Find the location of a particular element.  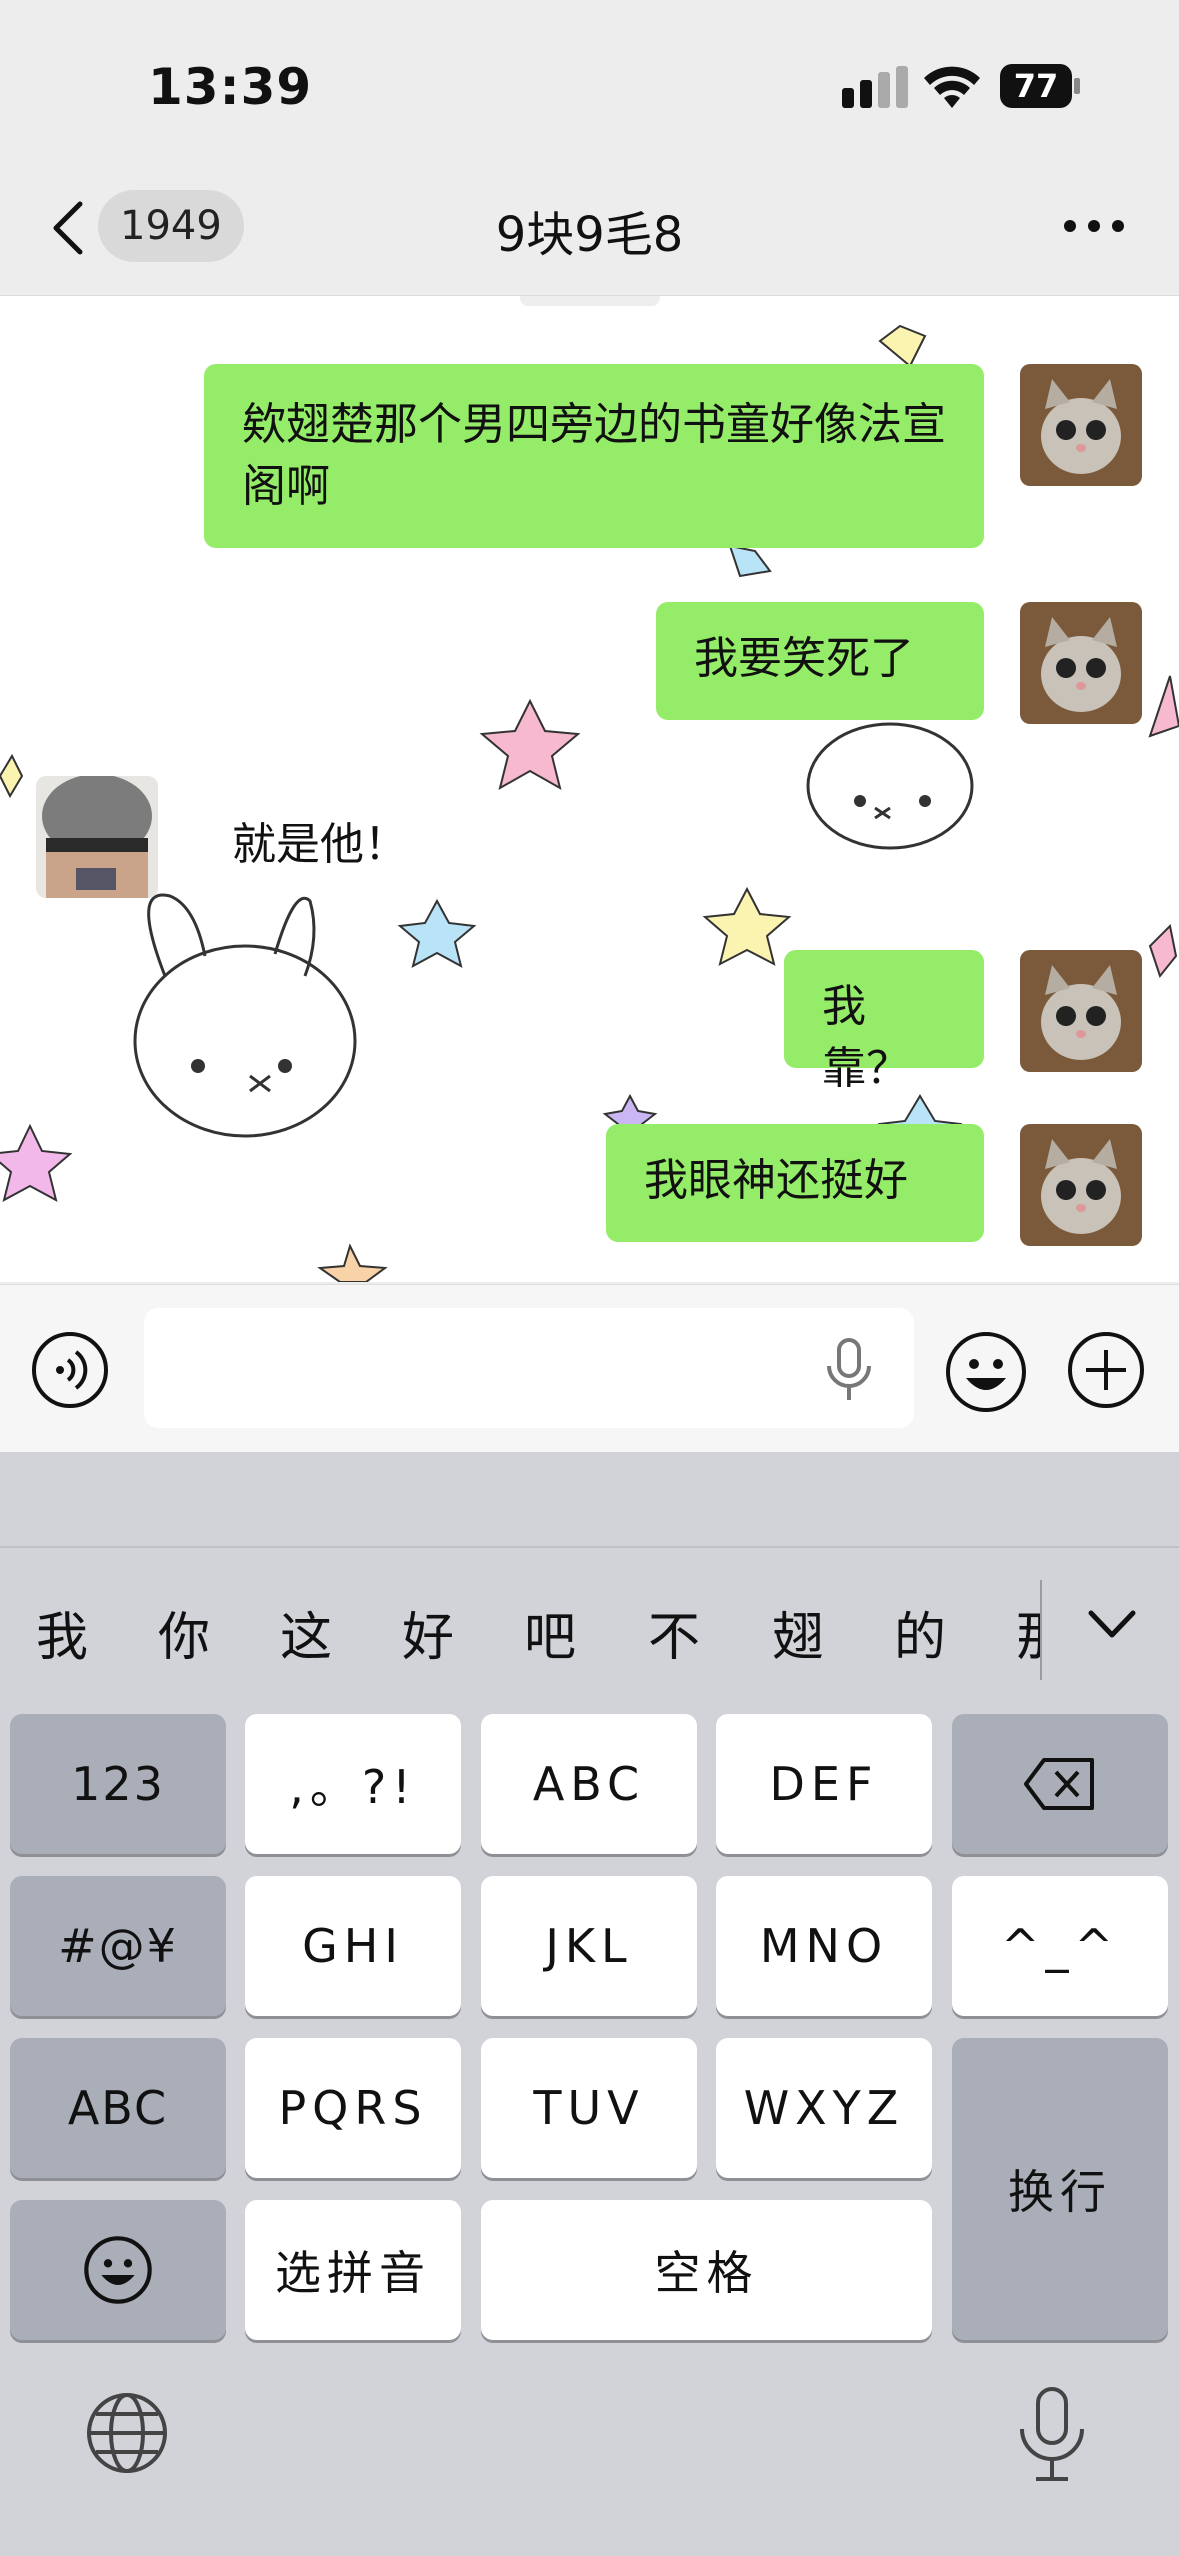

candidate-word: 翅 is located at coordinates (798, 1632).